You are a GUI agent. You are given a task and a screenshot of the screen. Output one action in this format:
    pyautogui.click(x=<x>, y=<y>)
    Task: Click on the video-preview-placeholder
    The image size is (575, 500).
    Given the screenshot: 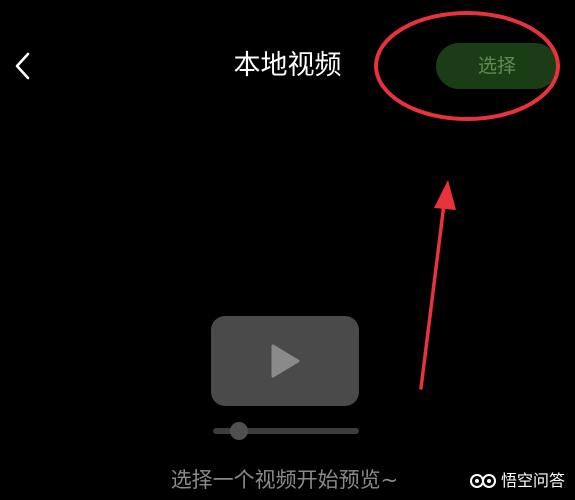 What is the action you would take?
    pyautogui.click(x=285, y=361)
    